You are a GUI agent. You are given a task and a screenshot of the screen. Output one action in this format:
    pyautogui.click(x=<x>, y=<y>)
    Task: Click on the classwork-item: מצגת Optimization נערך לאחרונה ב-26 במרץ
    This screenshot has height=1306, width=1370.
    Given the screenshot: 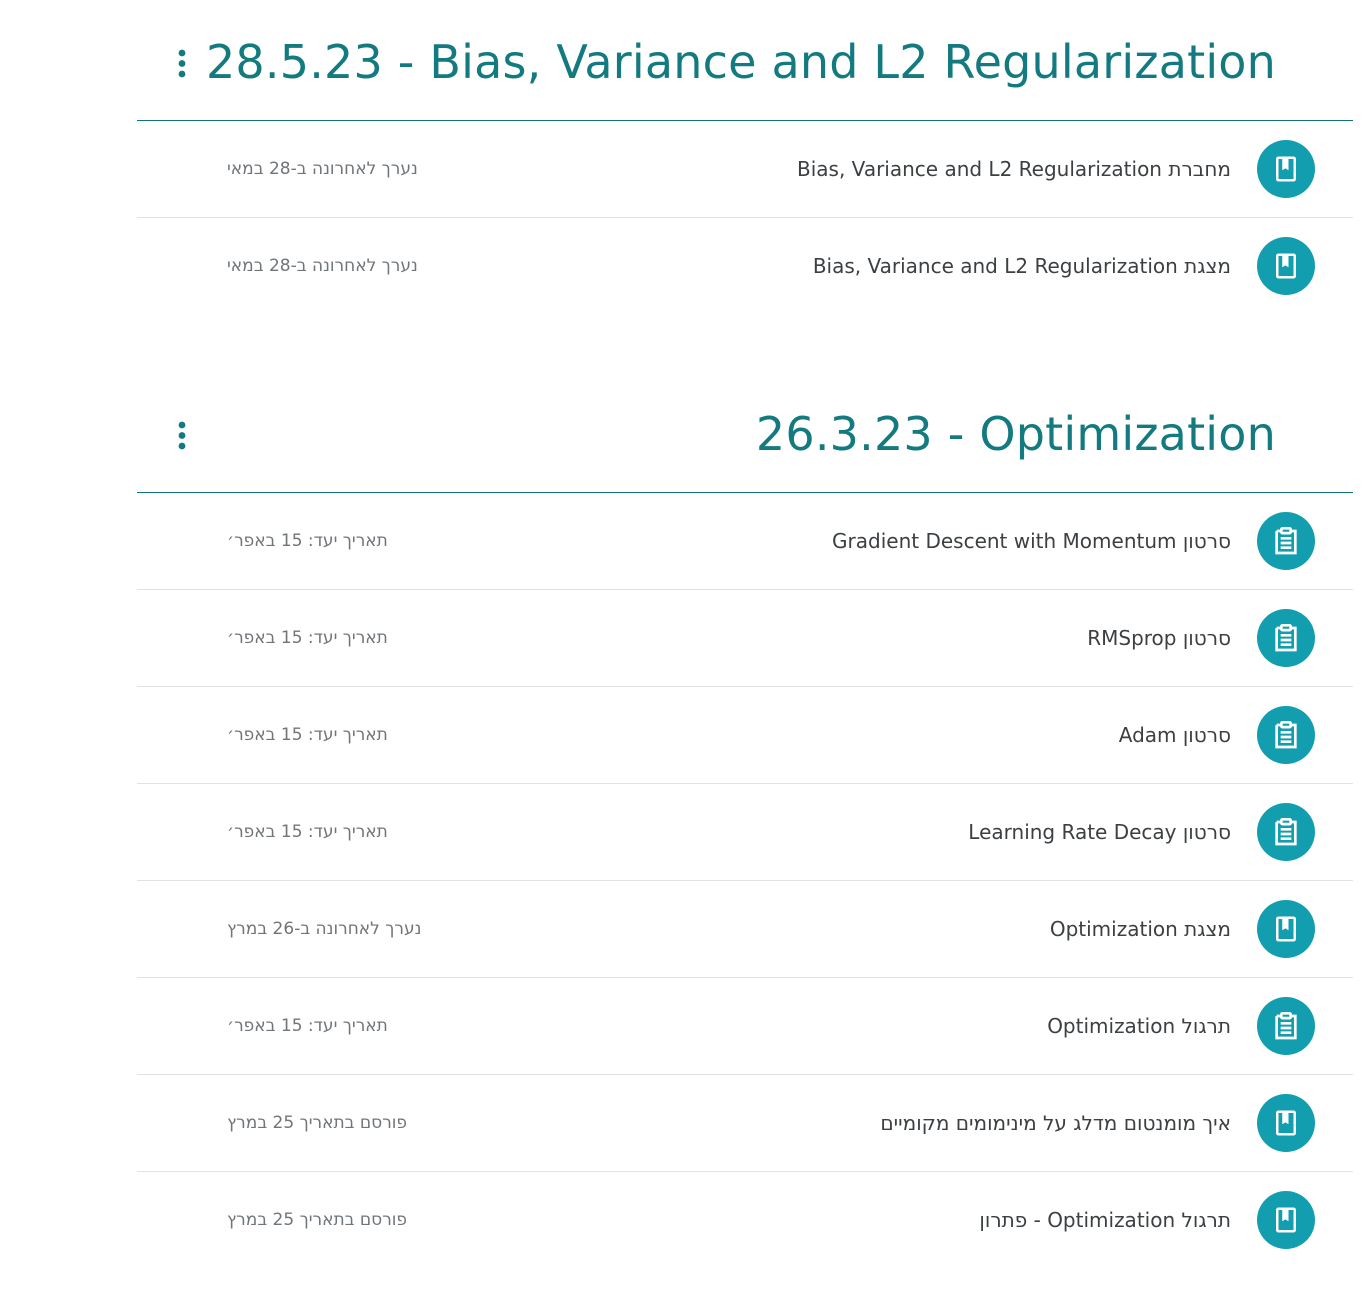 What is the action you would take?
    pyautogui.click(x=745, y=929)
    